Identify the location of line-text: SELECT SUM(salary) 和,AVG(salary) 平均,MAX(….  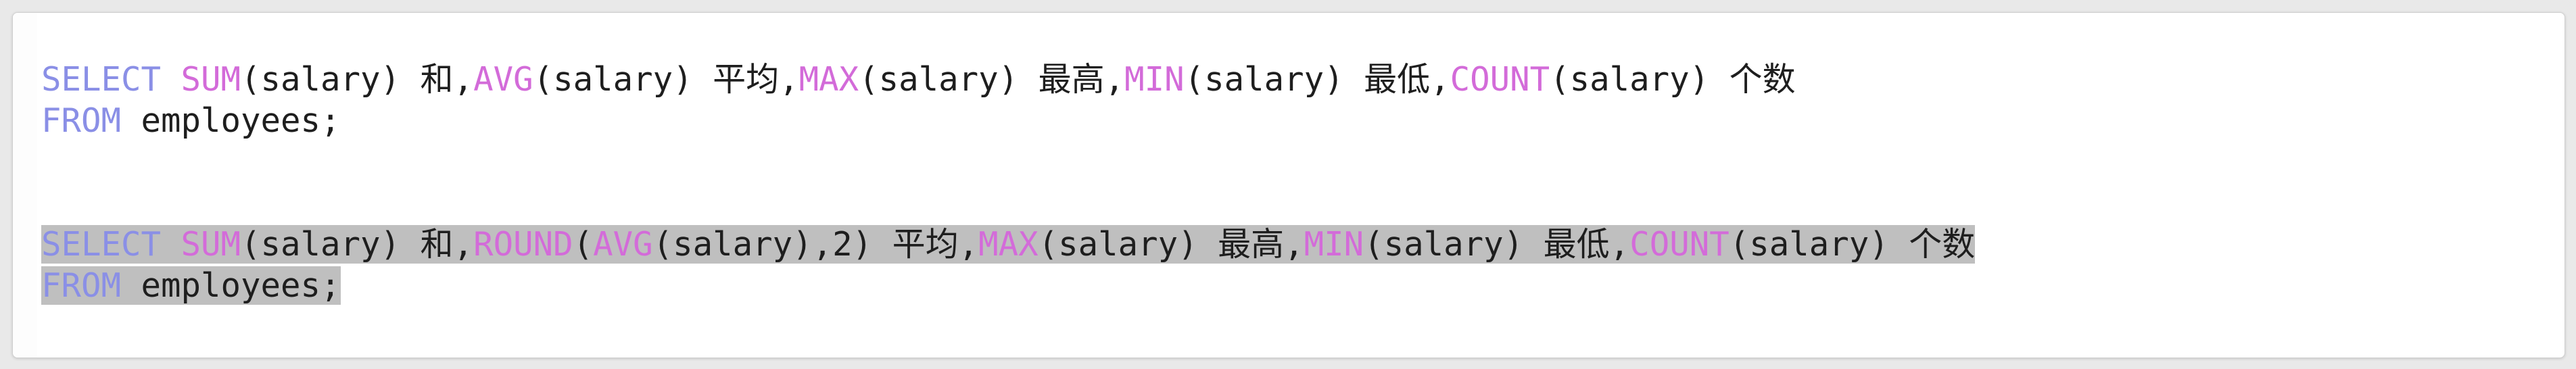
(918, 80).